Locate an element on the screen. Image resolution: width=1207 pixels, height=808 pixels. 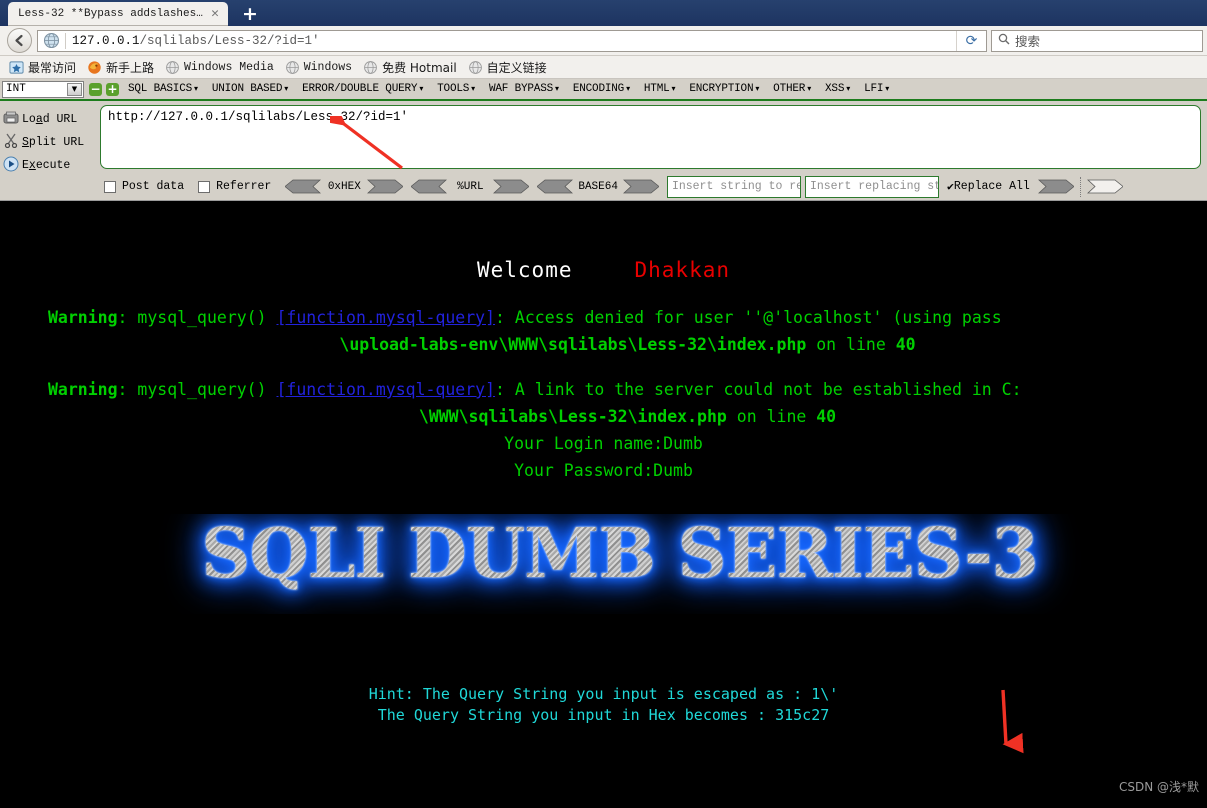
search-bar: 搜索 is located at coordinates (1097, 40).